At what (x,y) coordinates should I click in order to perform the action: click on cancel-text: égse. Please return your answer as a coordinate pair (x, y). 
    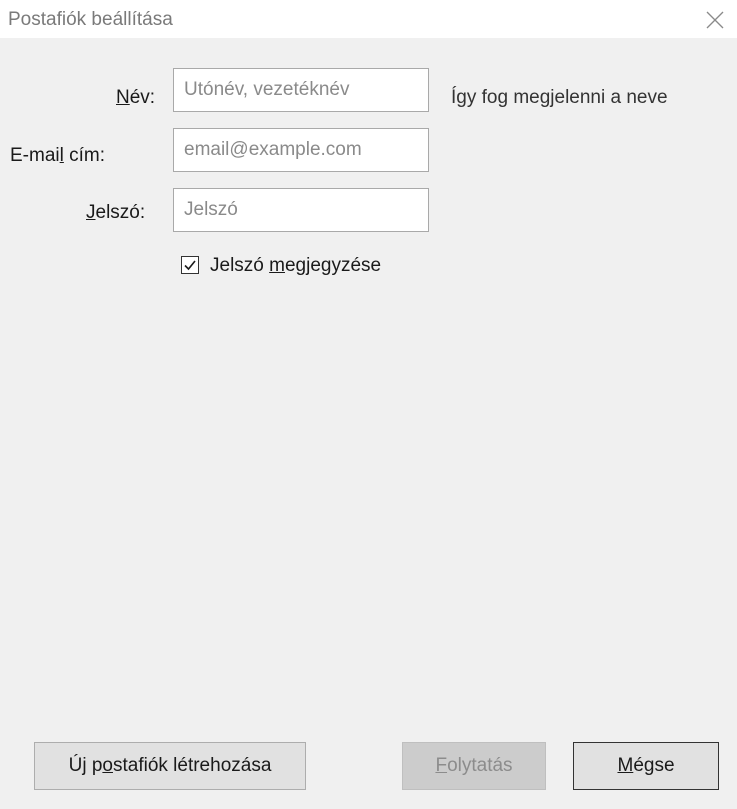
    Looking at the image, I should click on (654, 765).